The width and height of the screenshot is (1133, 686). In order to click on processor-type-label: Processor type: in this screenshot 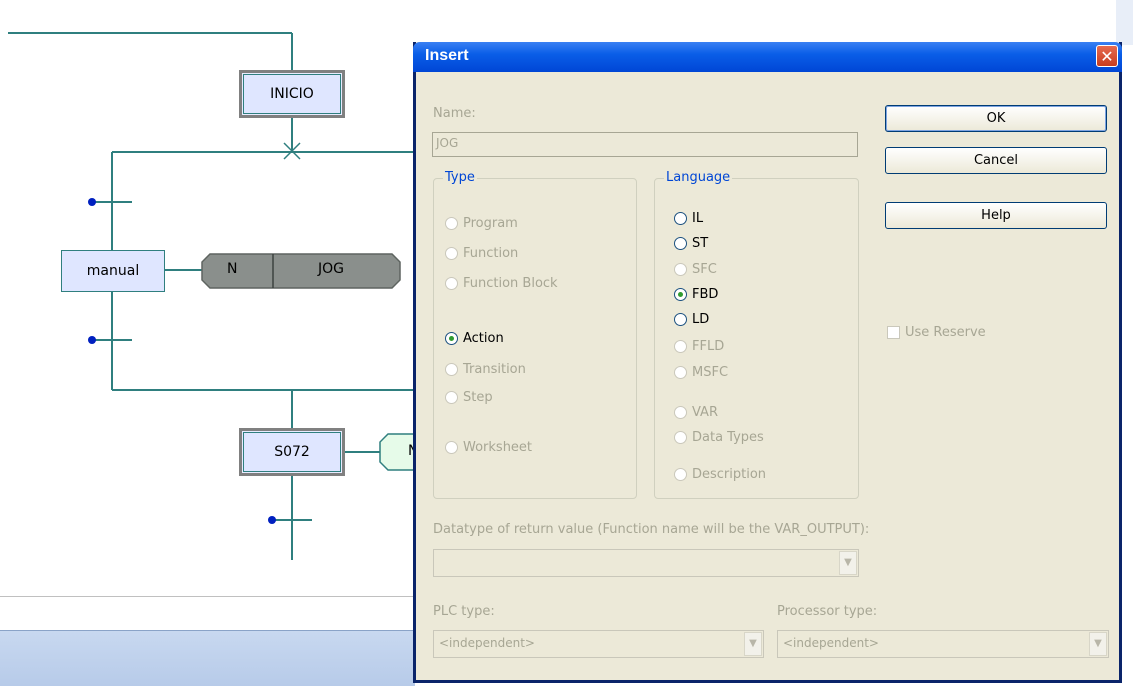, I will do `click(827, 611)`.